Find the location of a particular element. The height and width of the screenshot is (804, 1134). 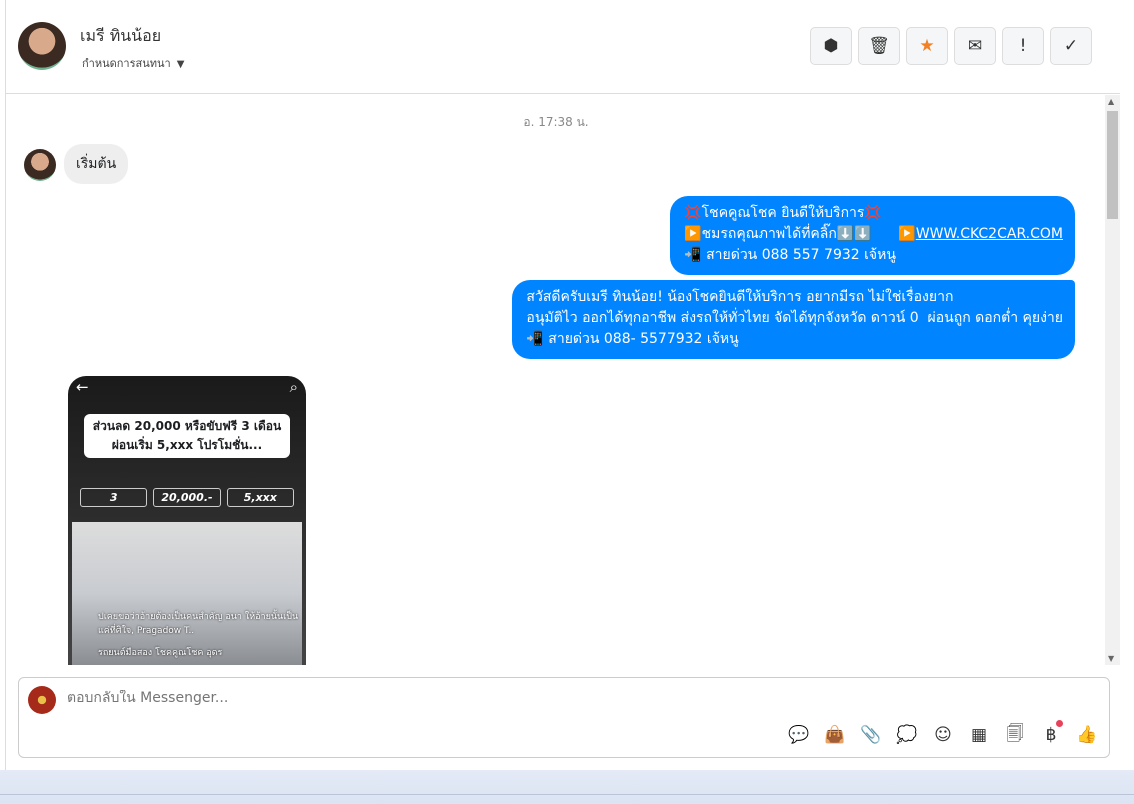

received-message: เริ่มต้น is located at coordinates (96, 164).